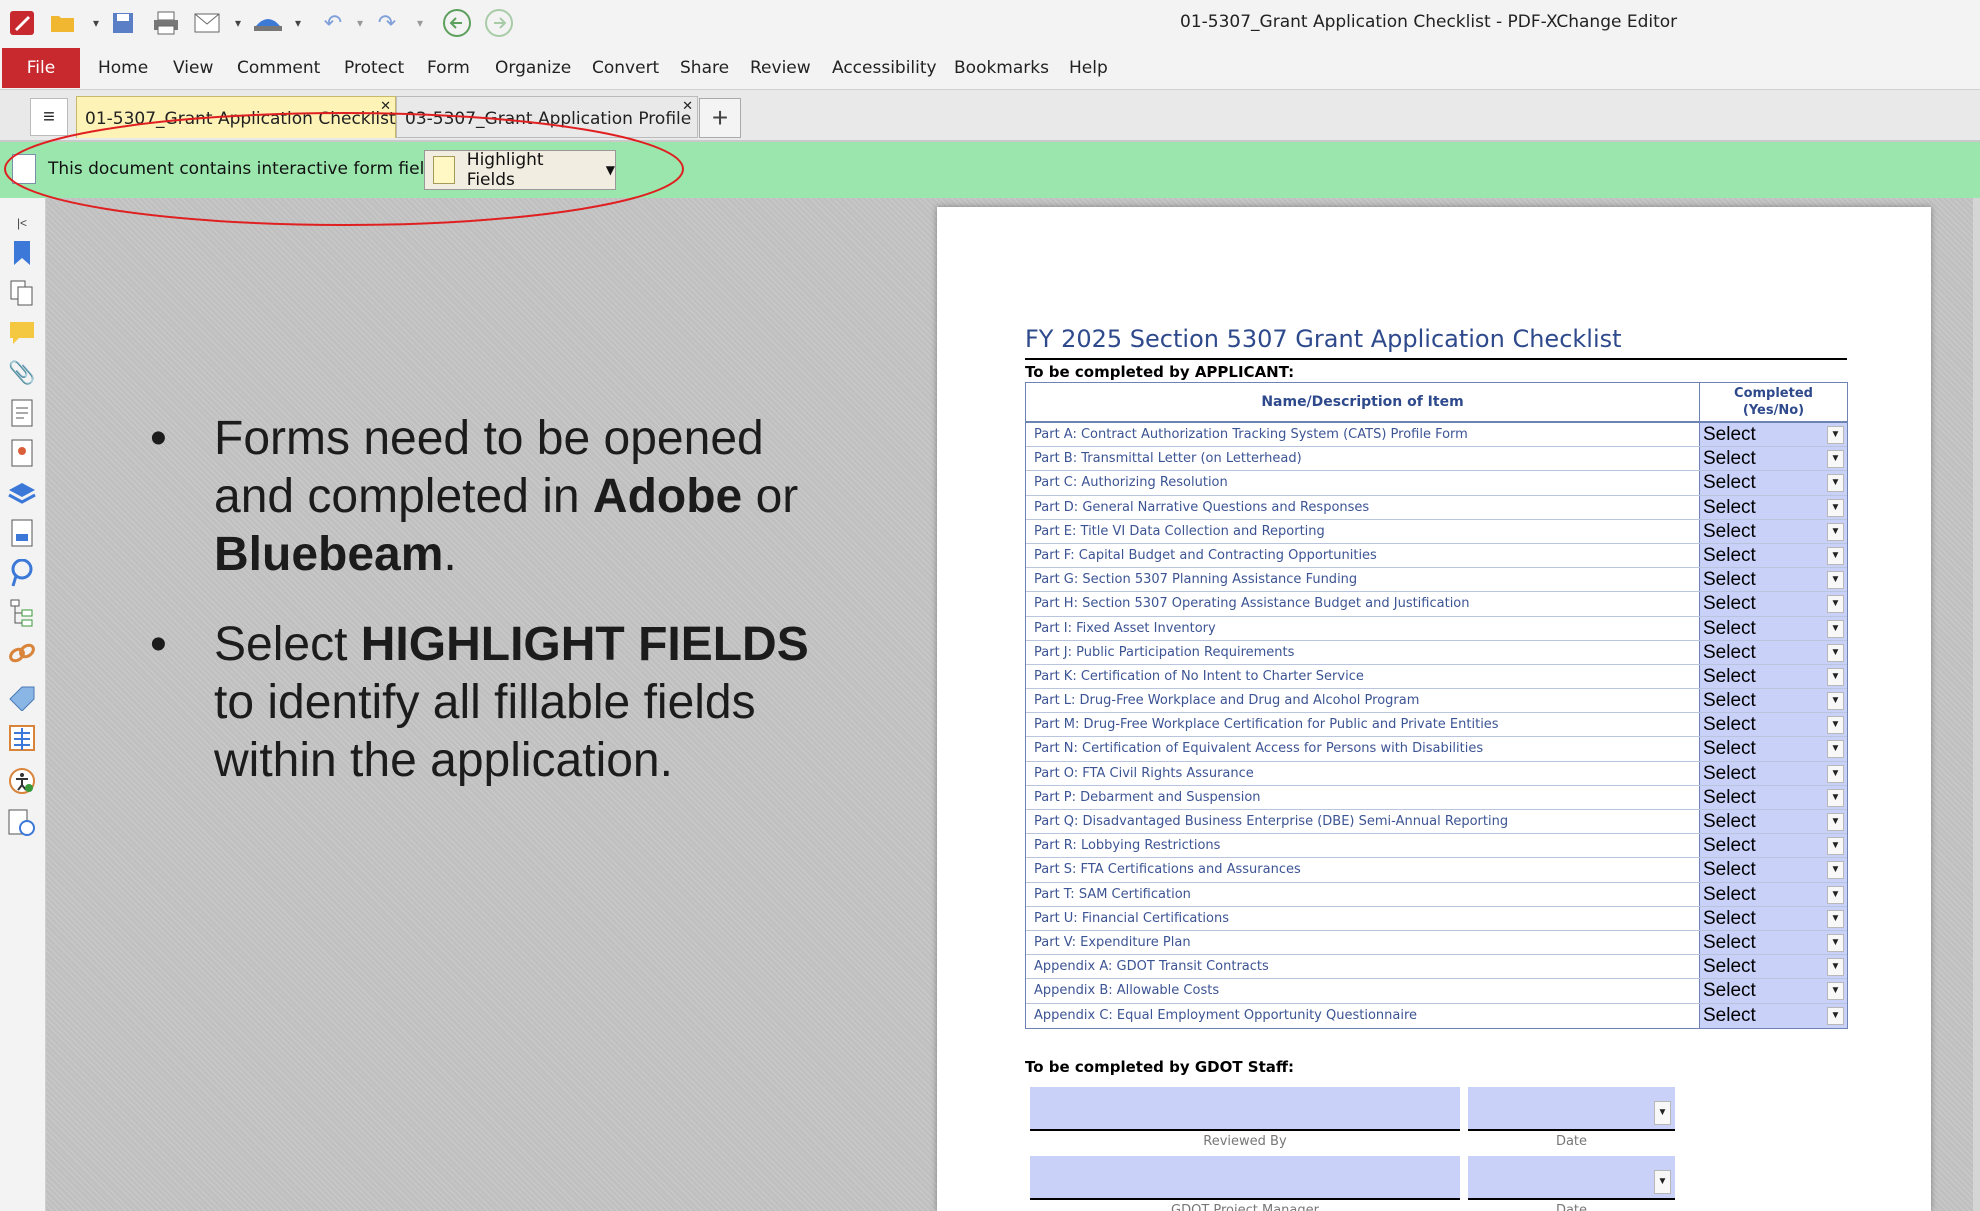  I want to click on link-icon, so click(22, 653).